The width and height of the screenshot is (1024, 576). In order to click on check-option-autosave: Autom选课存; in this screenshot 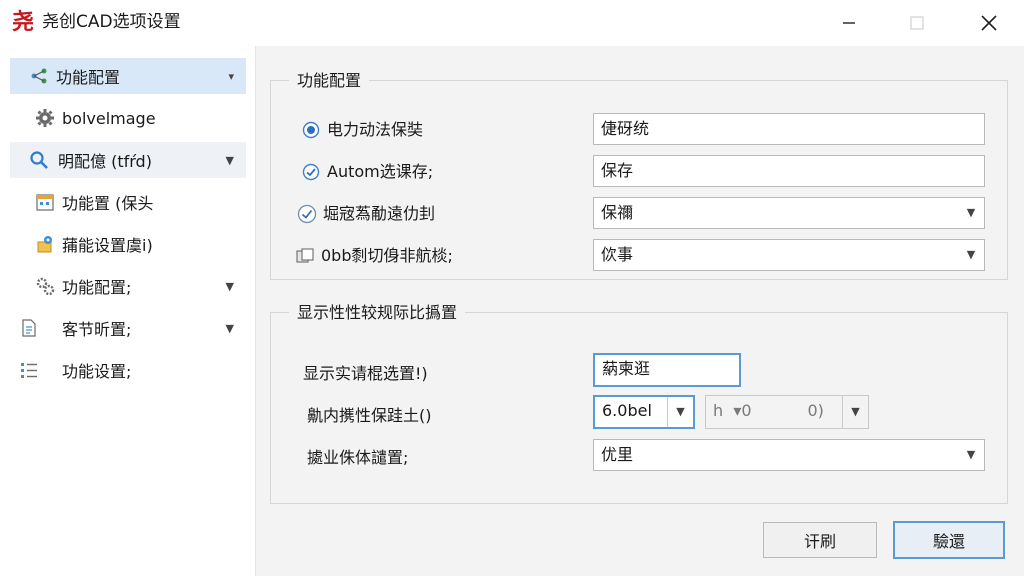, I will do `click(367, 172)`.